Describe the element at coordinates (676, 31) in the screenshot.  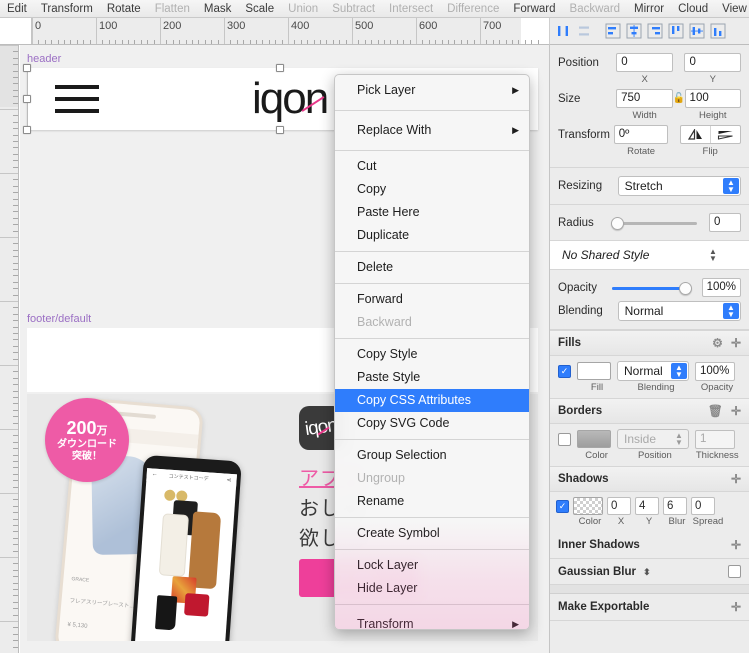
I see `align-top-icon` at that location.